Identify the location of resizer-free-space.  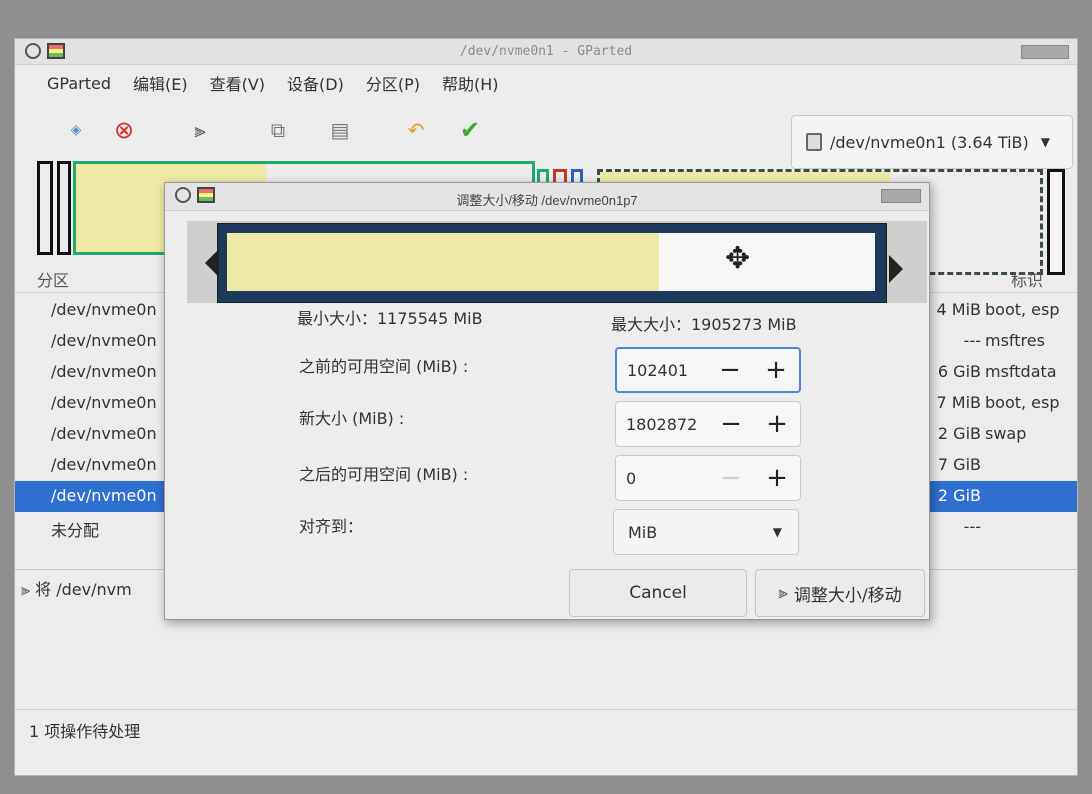
(767, 262).